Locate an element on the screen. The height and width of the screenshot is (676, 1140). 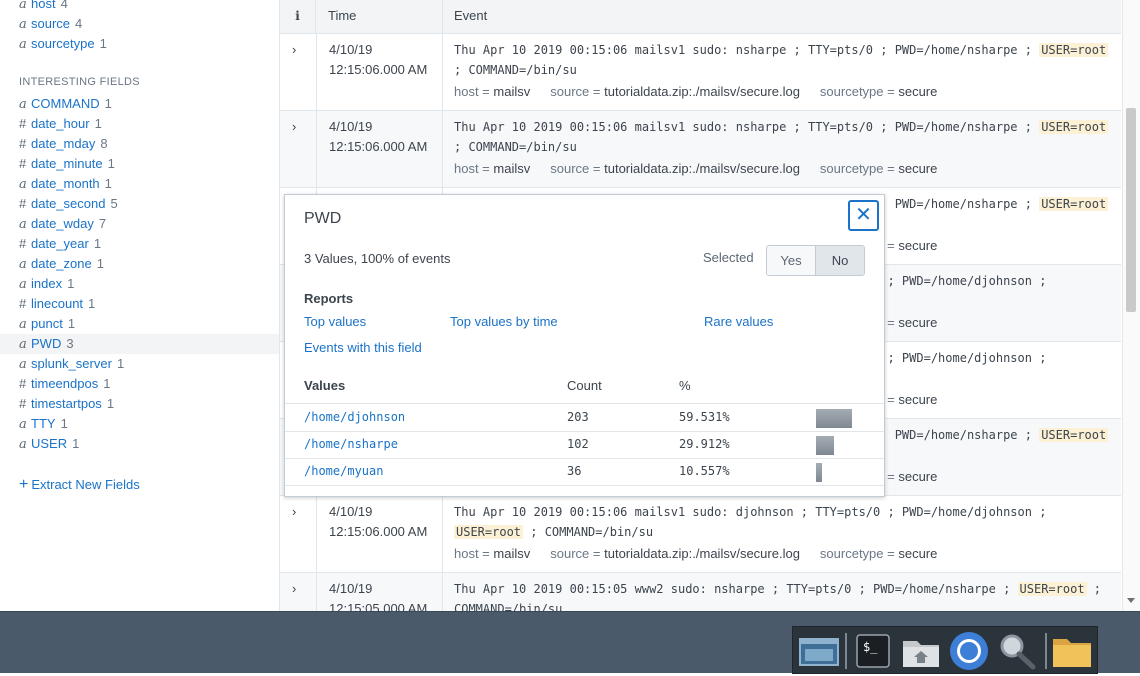
sidebar-field-date-month: a date_month 1 is located at coordinates (139, 184).